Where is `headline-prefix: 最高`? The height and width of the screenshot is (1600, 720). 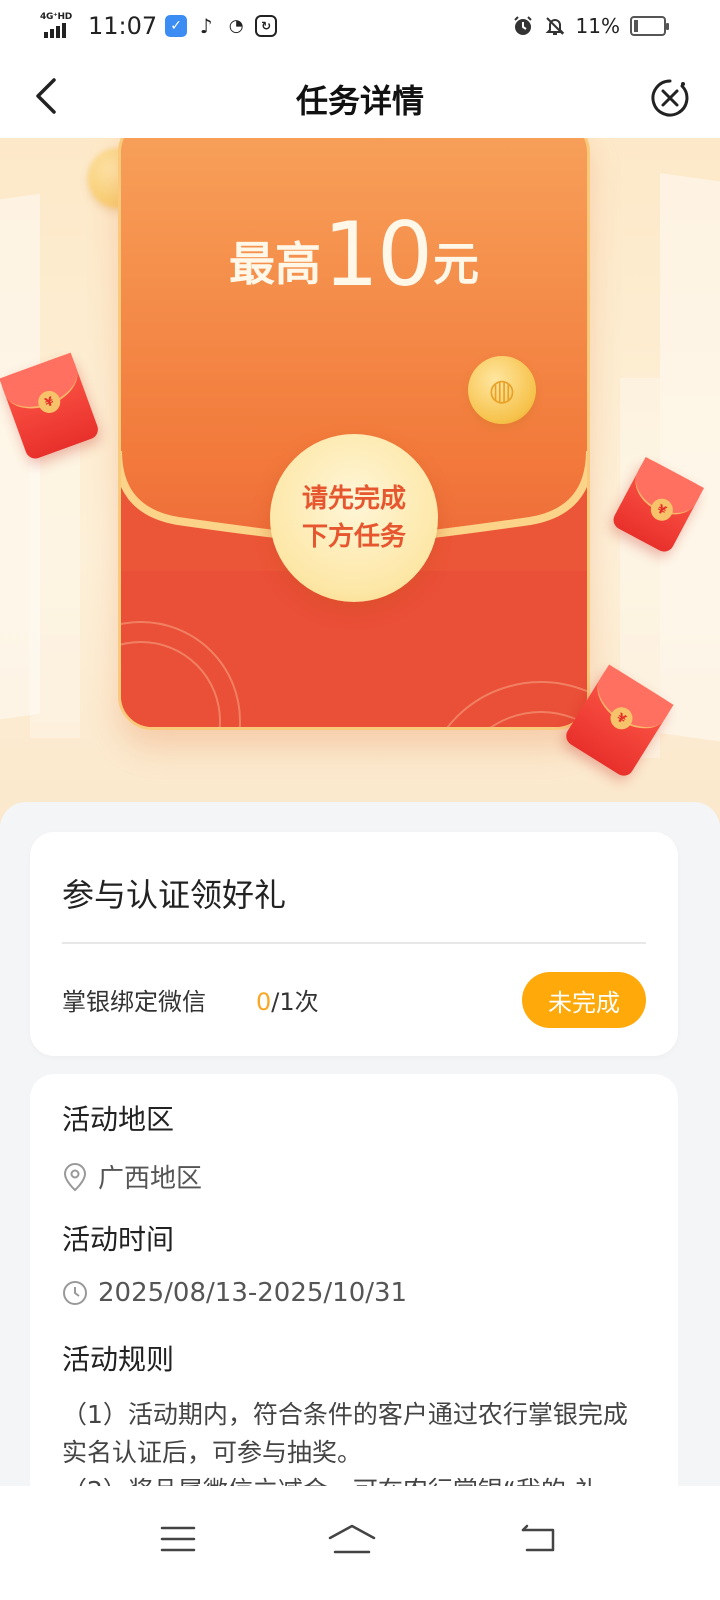
headline-prefix: 最高 is located at coordinates (275, 264).